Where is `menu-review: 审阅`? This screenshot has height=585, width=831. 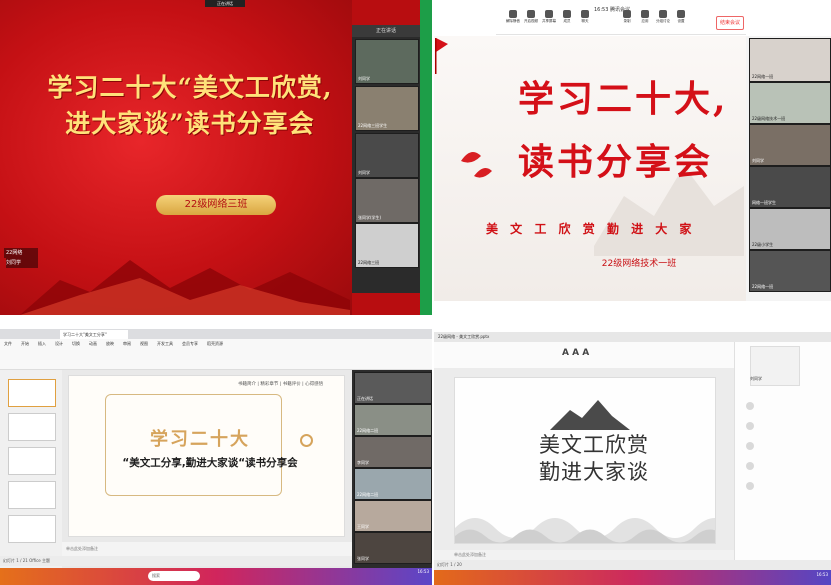 menu-review: 审阅 is located at coordinates (127, 343).